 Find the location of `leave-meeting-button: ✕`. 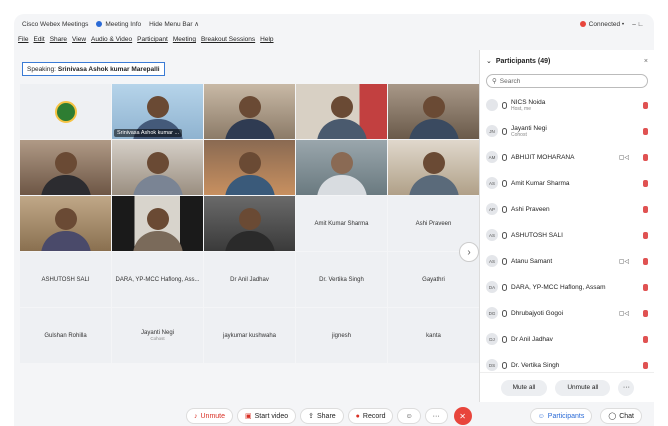

leave-meeting-button: ✕ is located at coordinates (462, 416).